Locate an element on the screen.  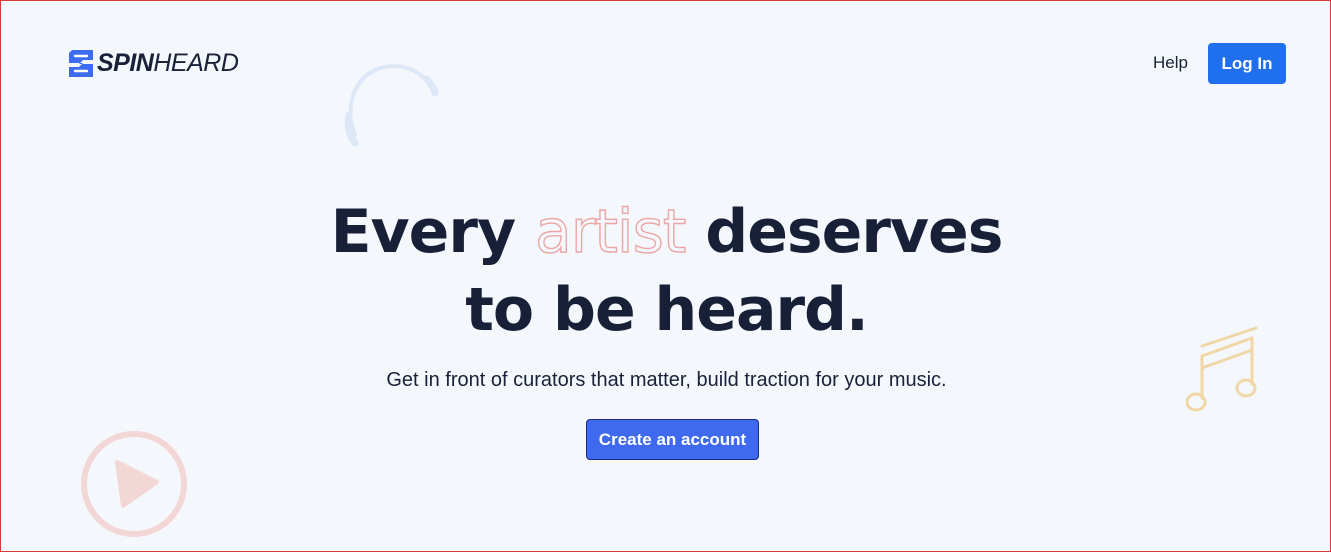
hero-title-accent: artist is located at coordinates (610, 231).